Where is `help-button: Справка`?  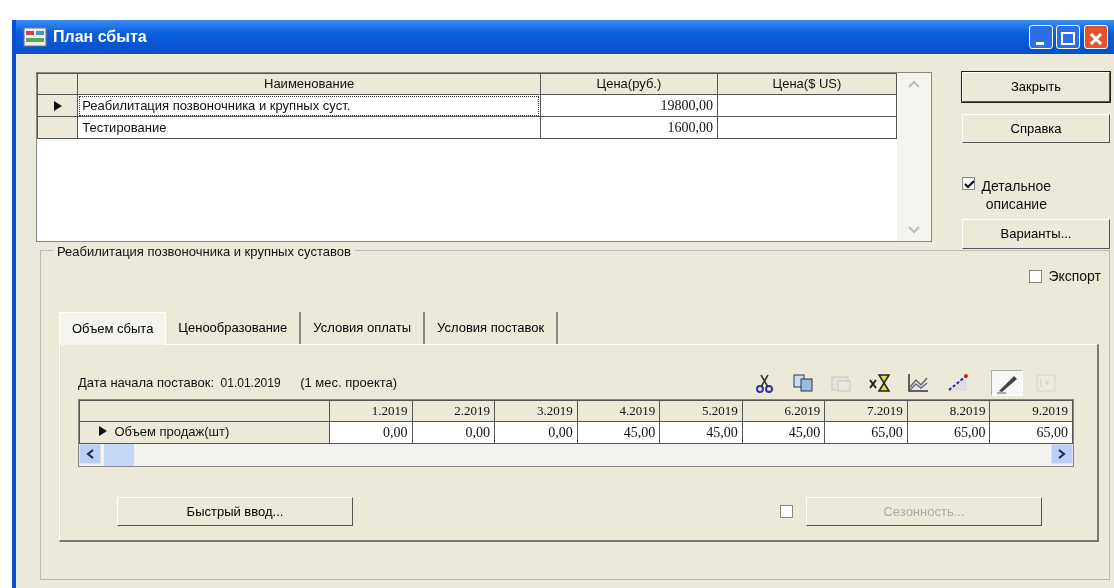 help-button: Справка is located at coordinates (1036, 128).